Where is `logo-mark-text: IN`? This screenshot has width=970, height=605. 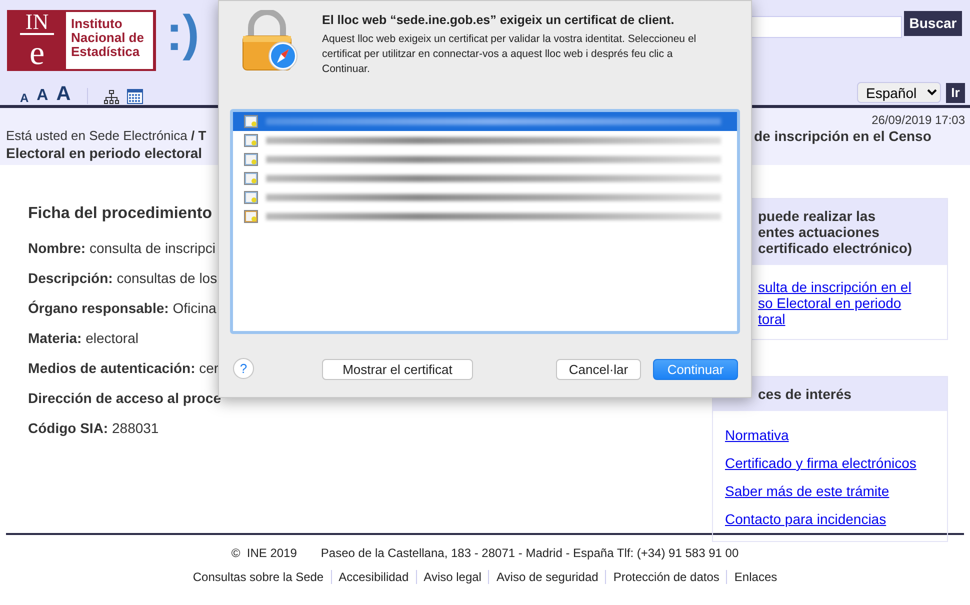
logo-mark-text: IN is located at coordinates (37, 22).